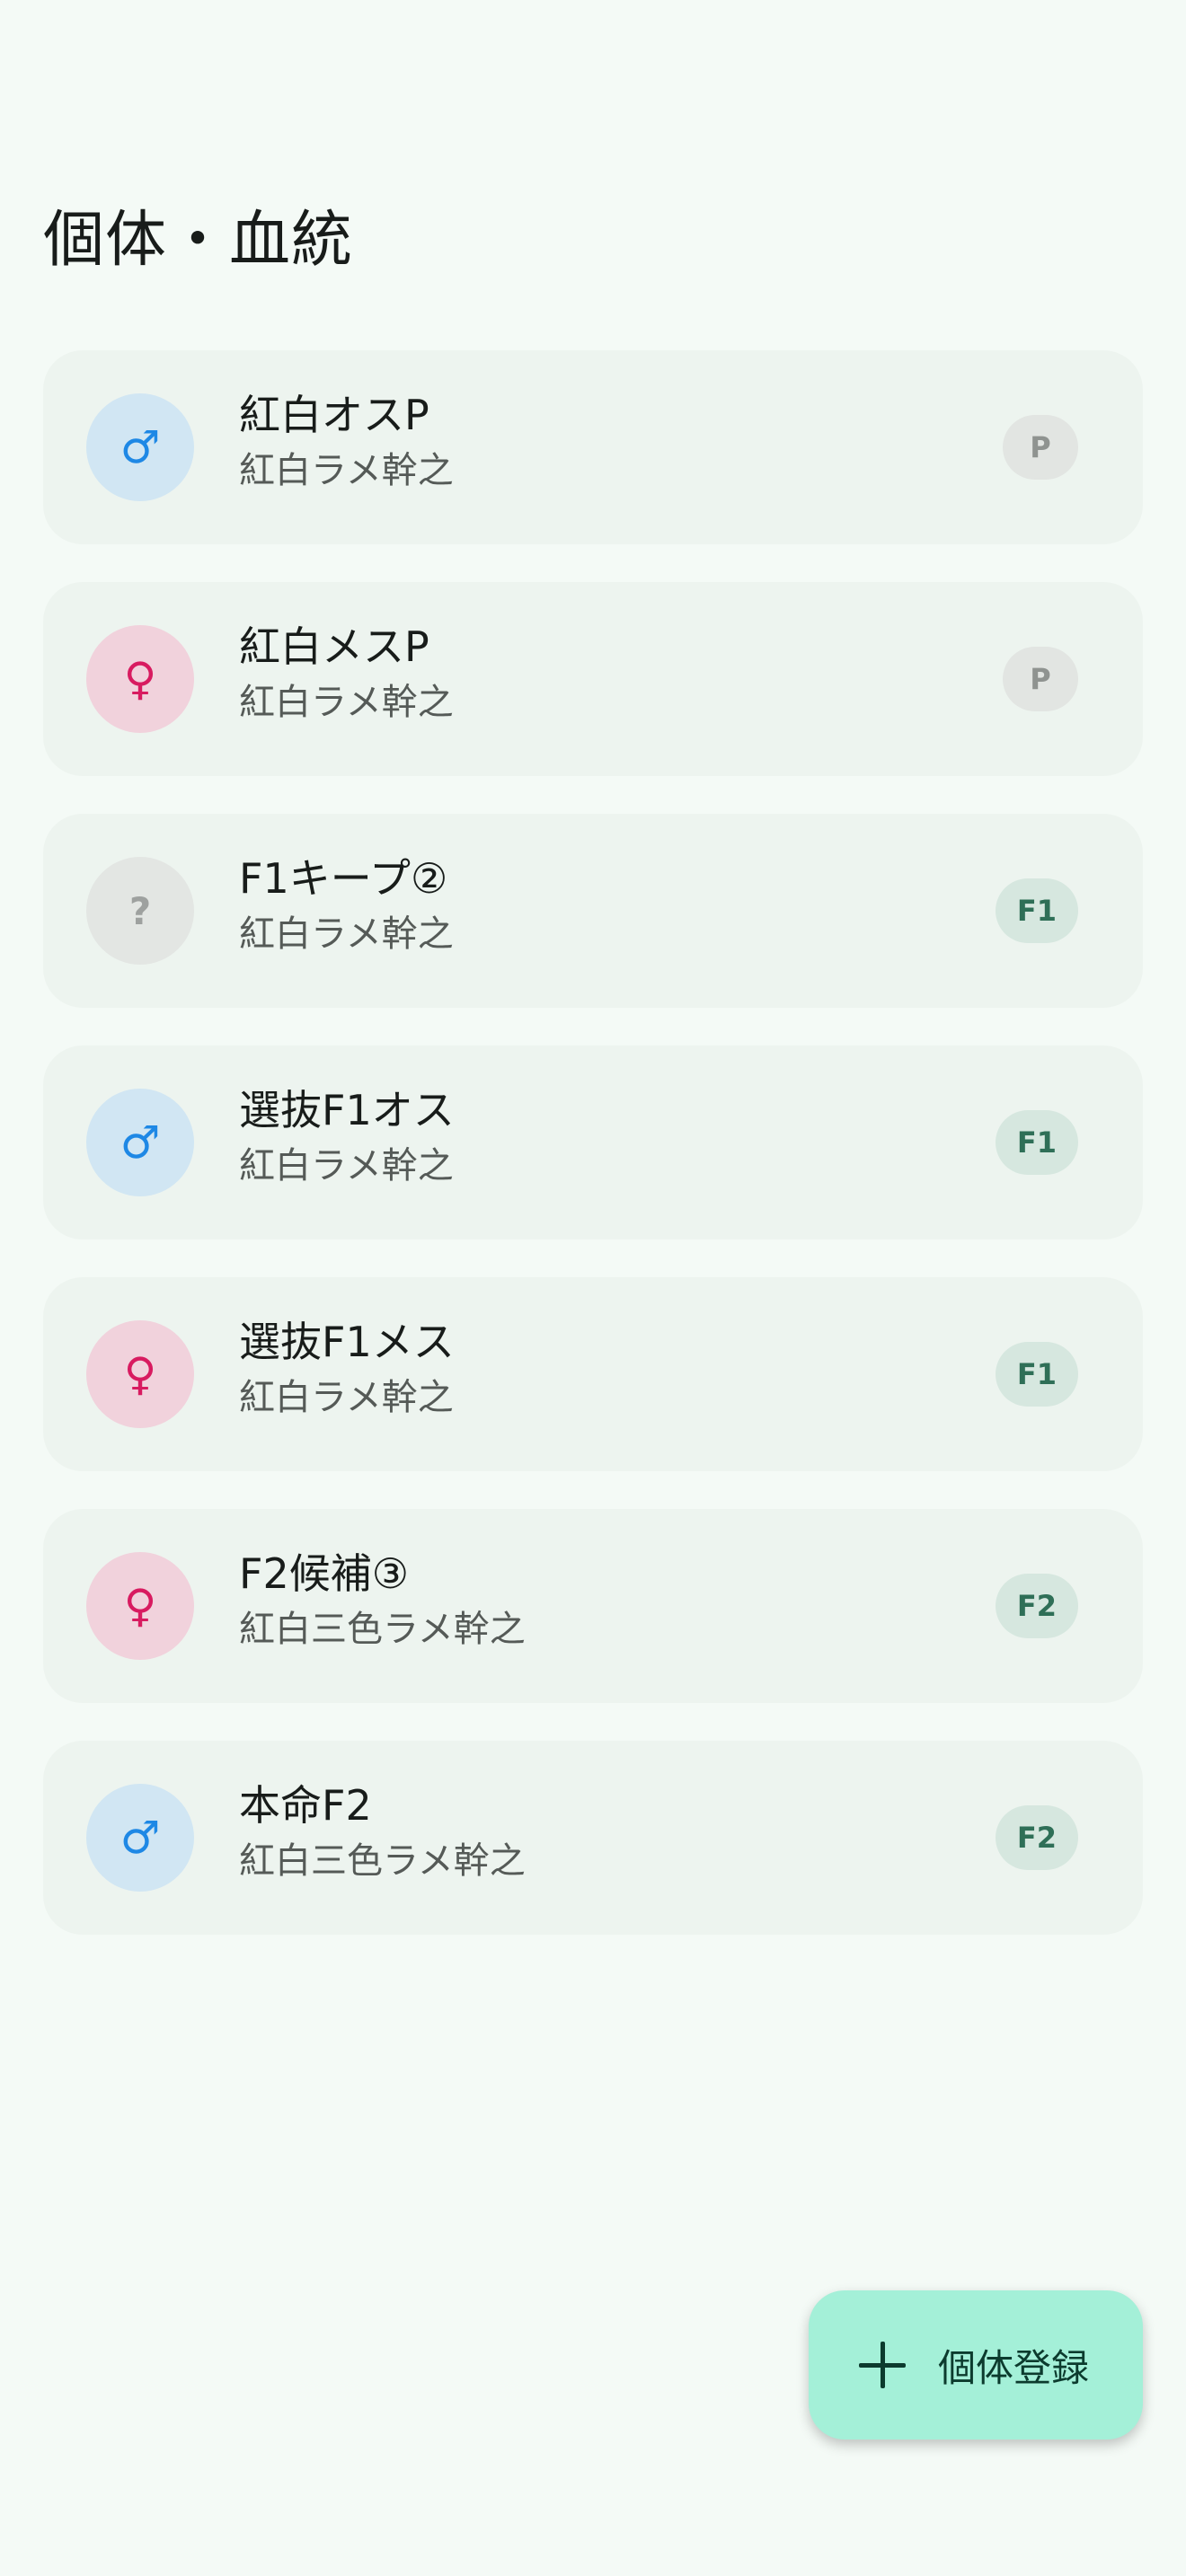 Image resolution: width=1186 pixels, height=2576 pixels. I want to click on individual-text: 紅白メスP 紅白ラメ幹之, so click(346, 673).